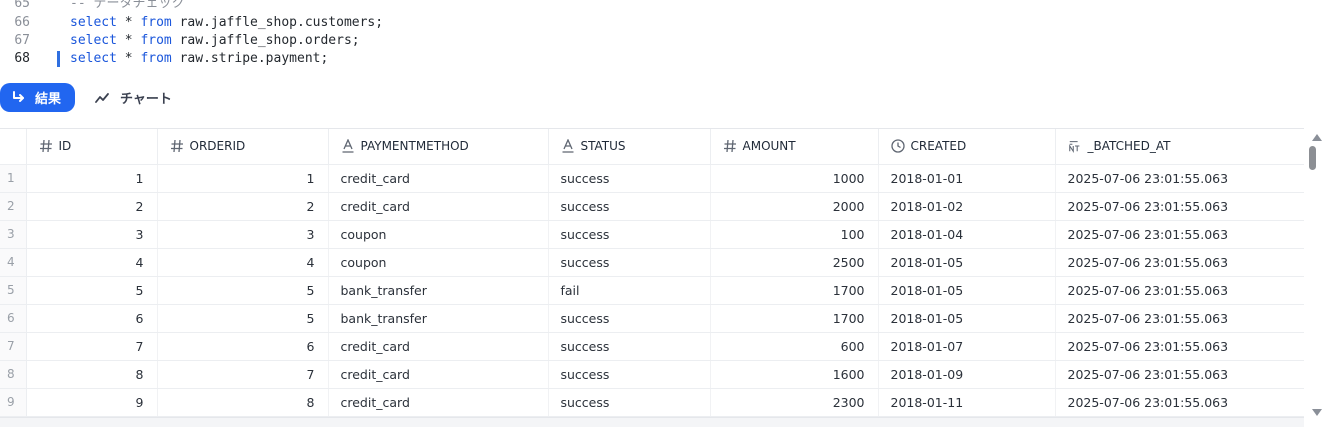 The width and height of the screenshot is (1332, 427). I want to click on scroll-down-arrow-icon, so click(1317, 412).